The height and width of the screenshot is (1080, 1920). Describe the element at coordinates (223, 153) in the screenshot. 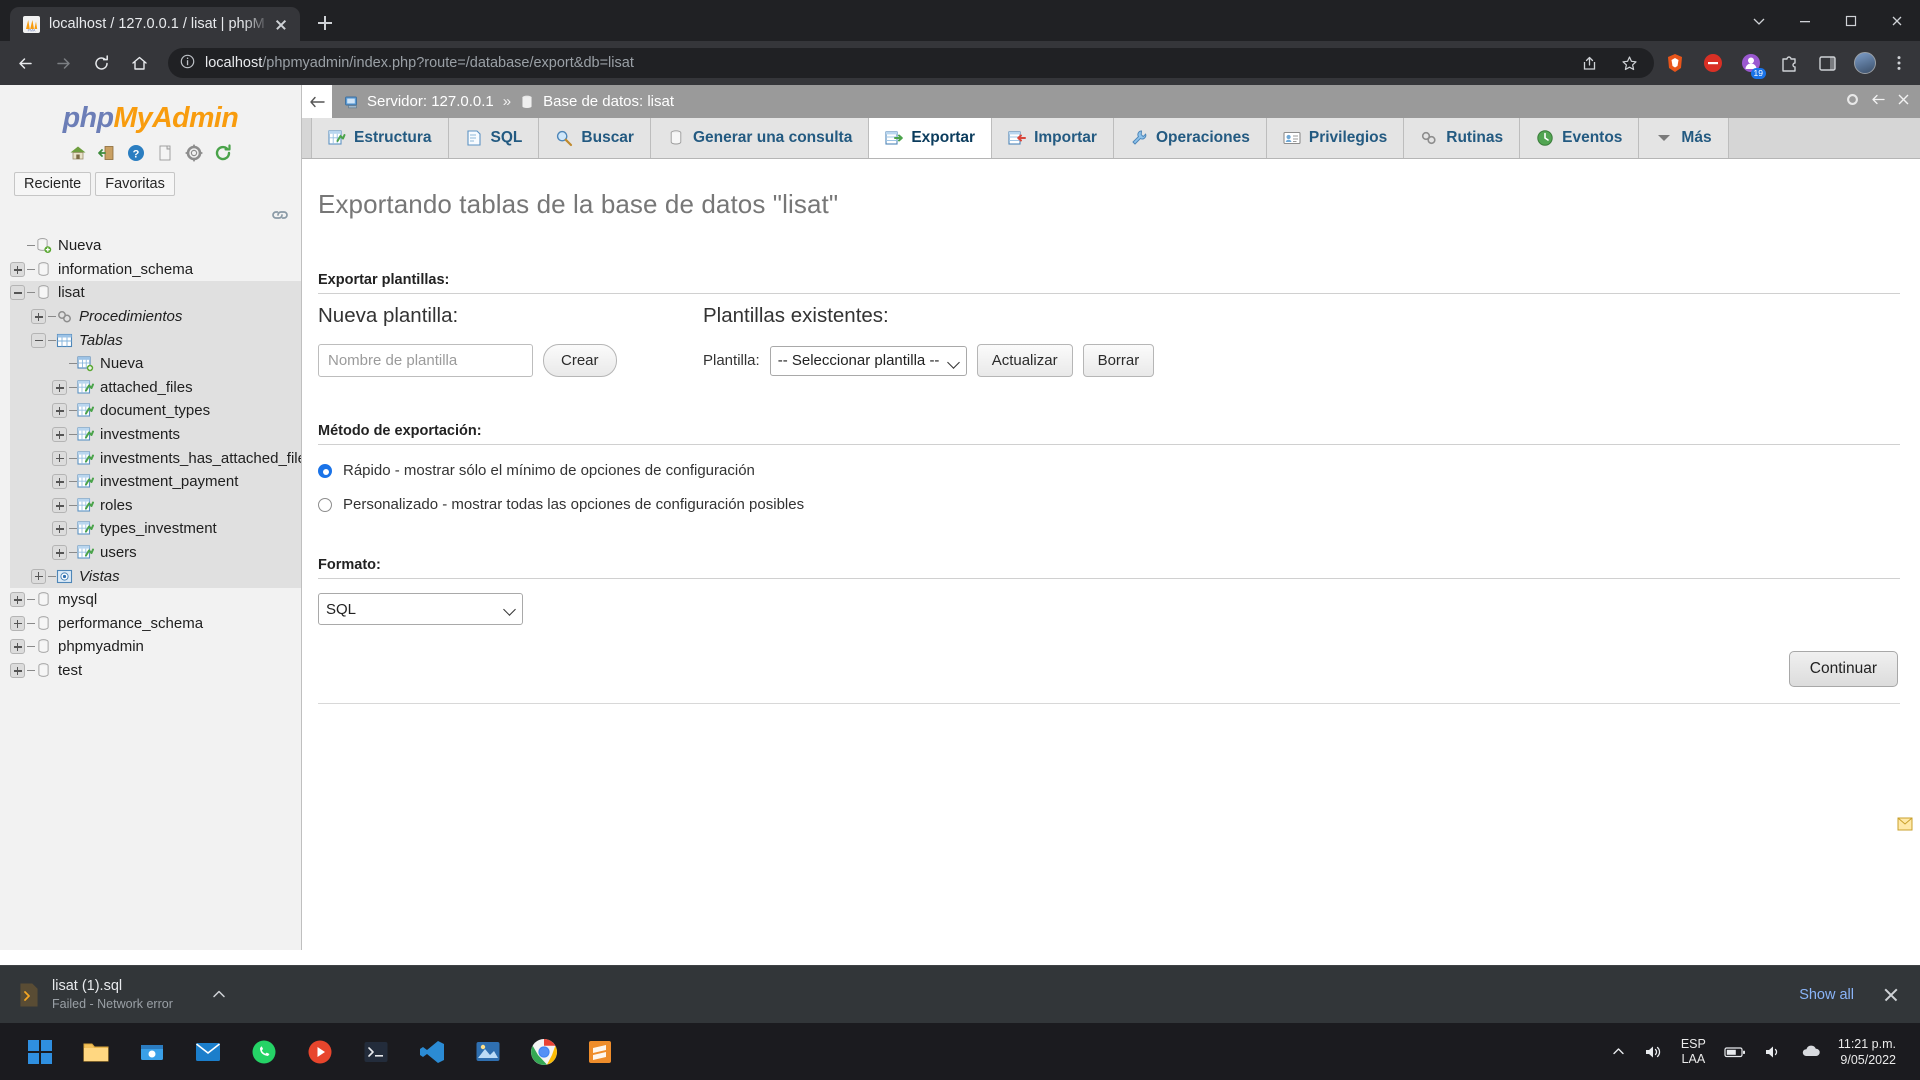

I see `reload-icon` at that location.